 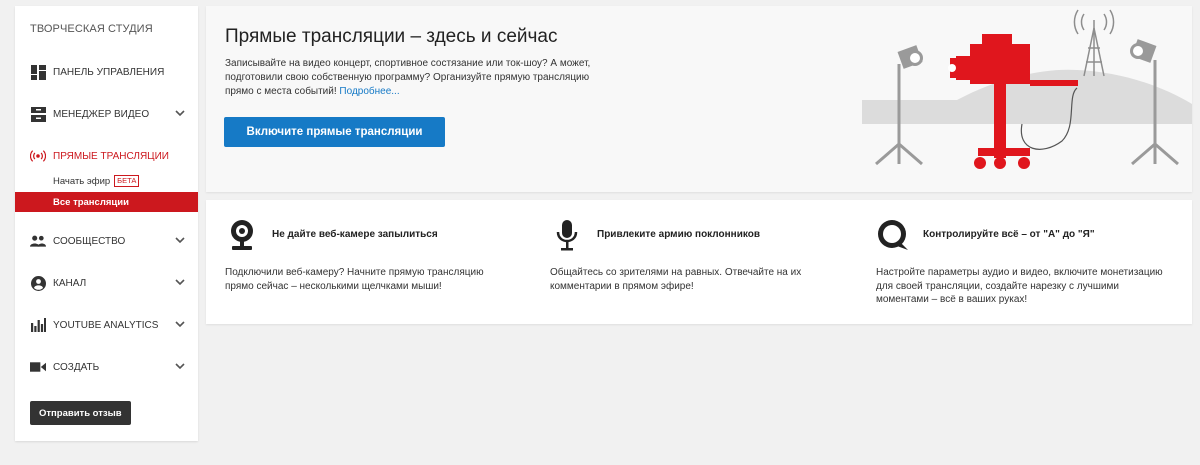 I want to click on feature-title: Привлеките армию поклонников, so click(x=678, y=234).